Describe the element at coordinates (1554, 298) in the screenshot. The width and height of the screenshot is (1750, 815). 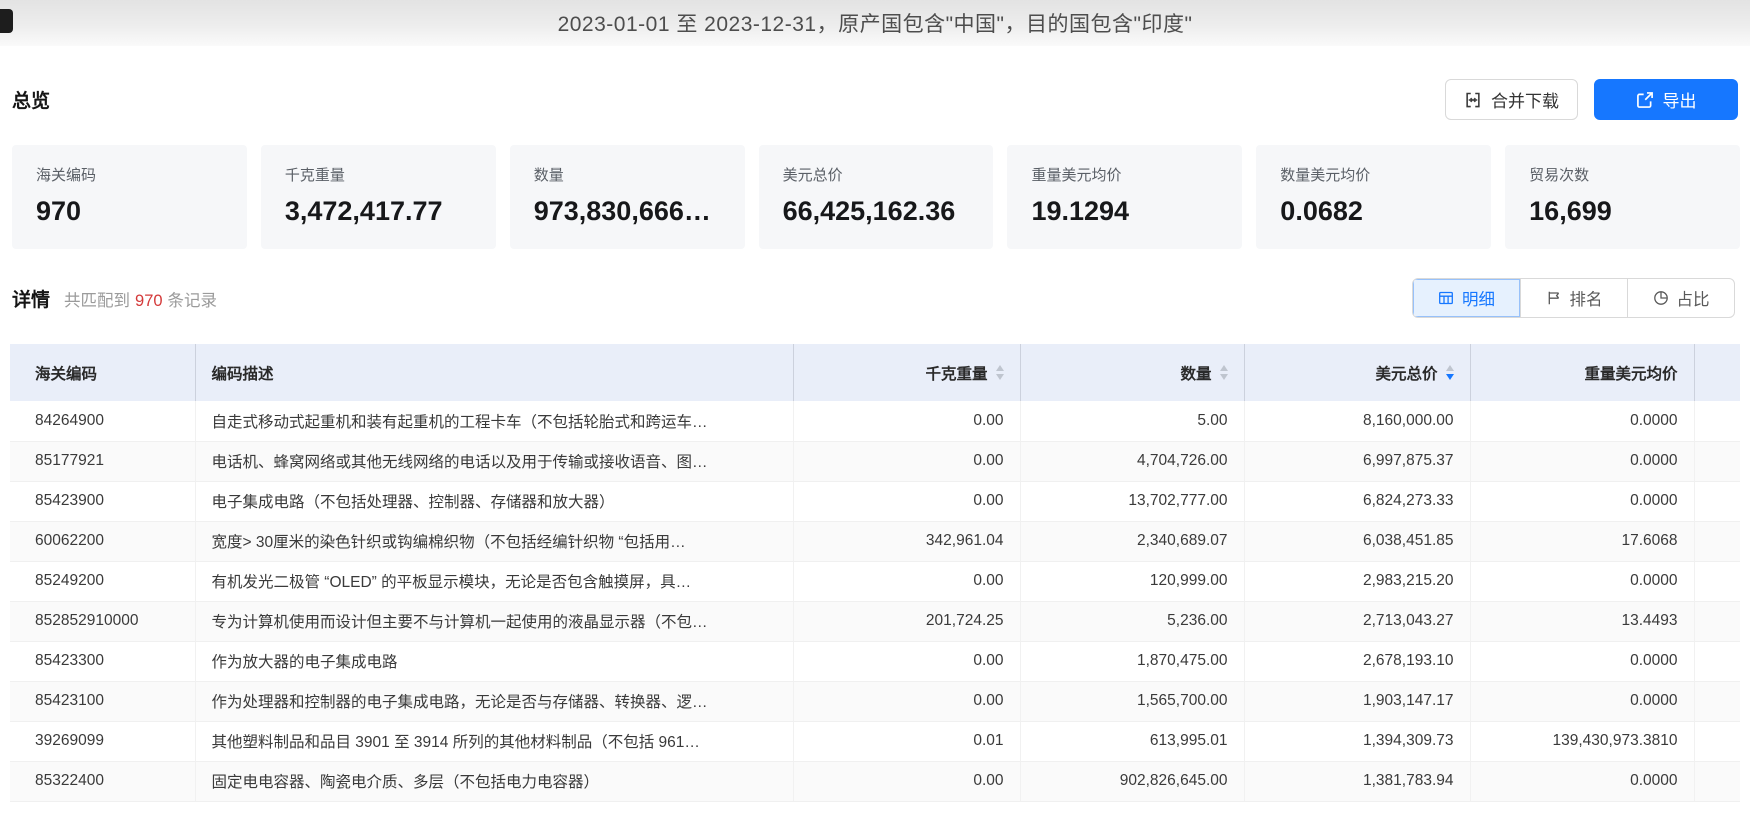
I see `ranking-icon` at that location.